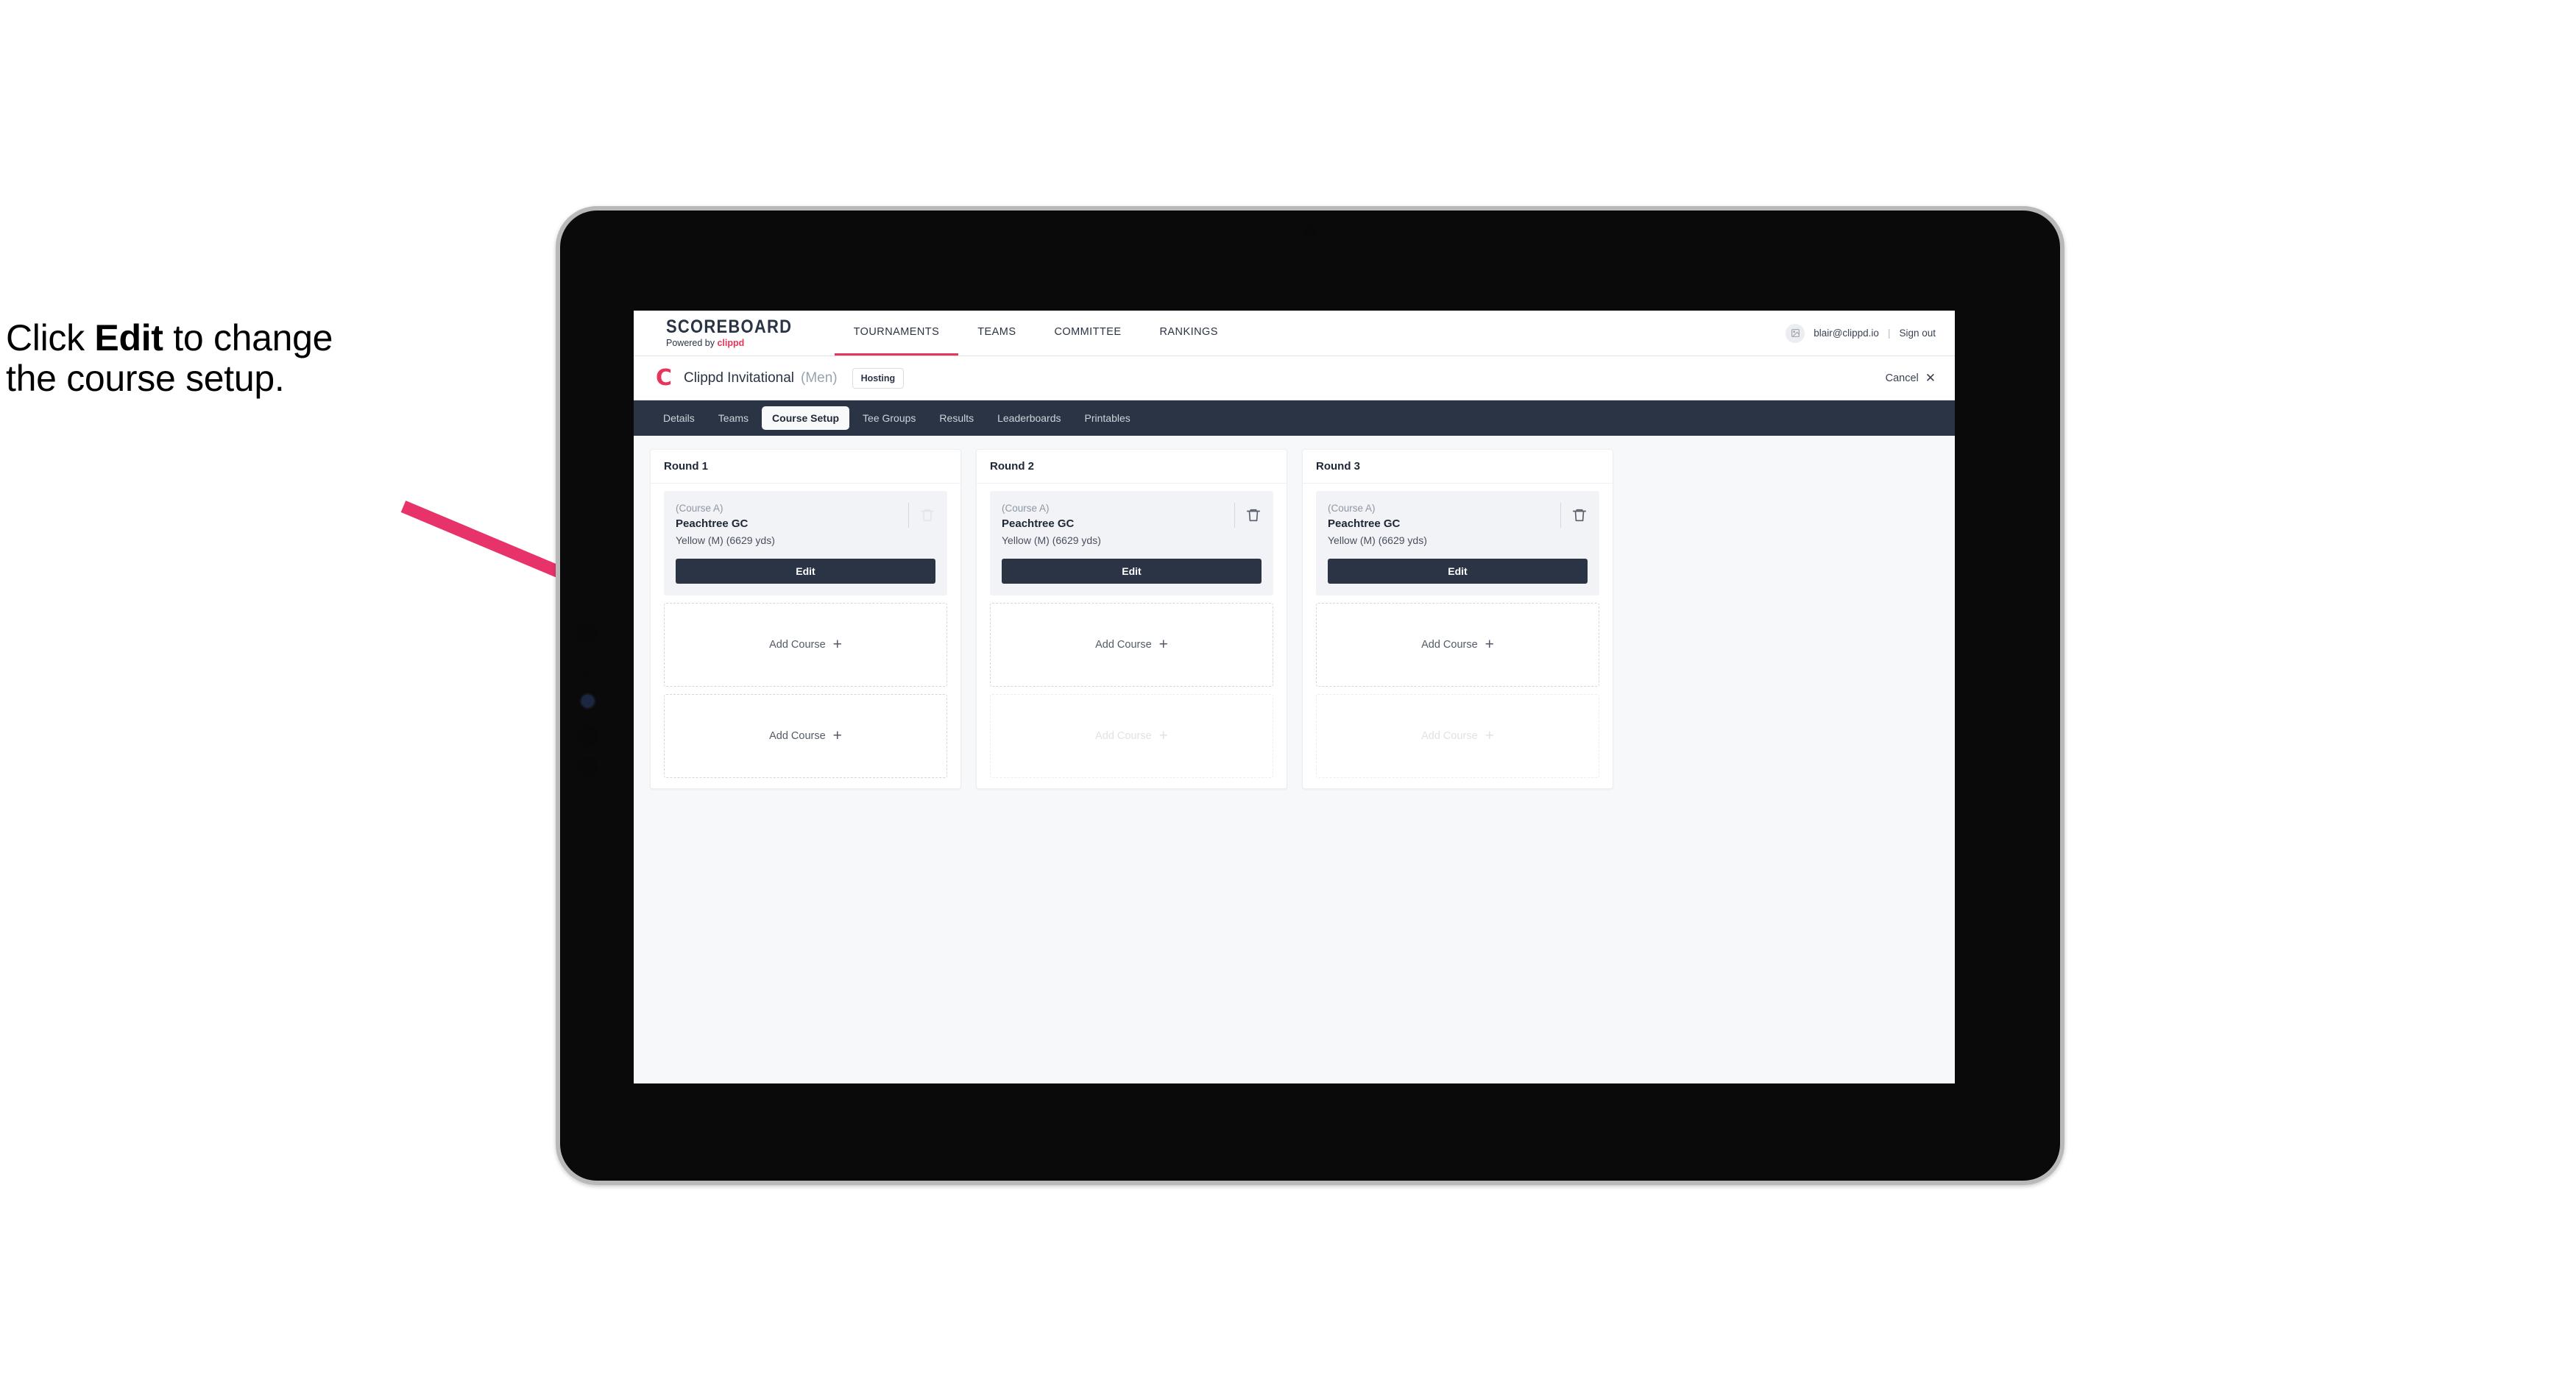 This screenshot has width=2576, height=1386. What do you see at coordinates (197, 358) in the screenshot?
I see `instruction-annotation: Click Edit to change the course setup.` at bounding box center [197, 358].